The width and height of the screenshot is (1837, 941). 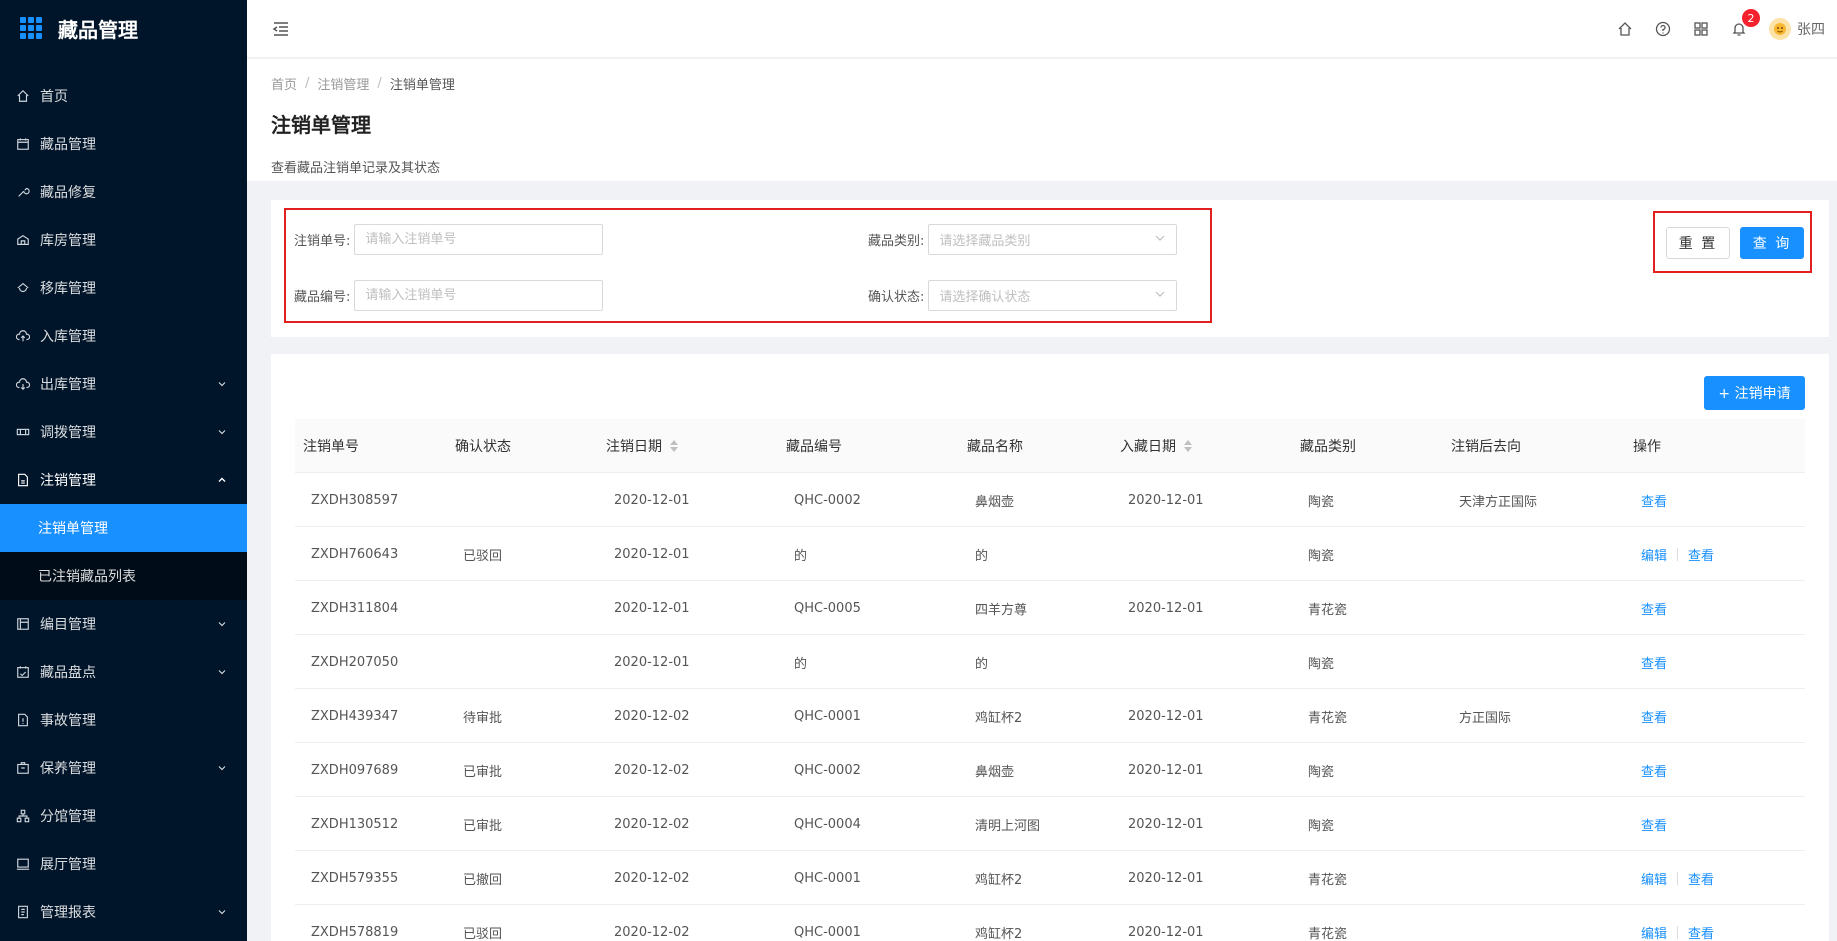 What do you see at coordinates (98, 29) in the screenshot?
I see `app-title: 藏品管理` at bounding box center [98, 29].